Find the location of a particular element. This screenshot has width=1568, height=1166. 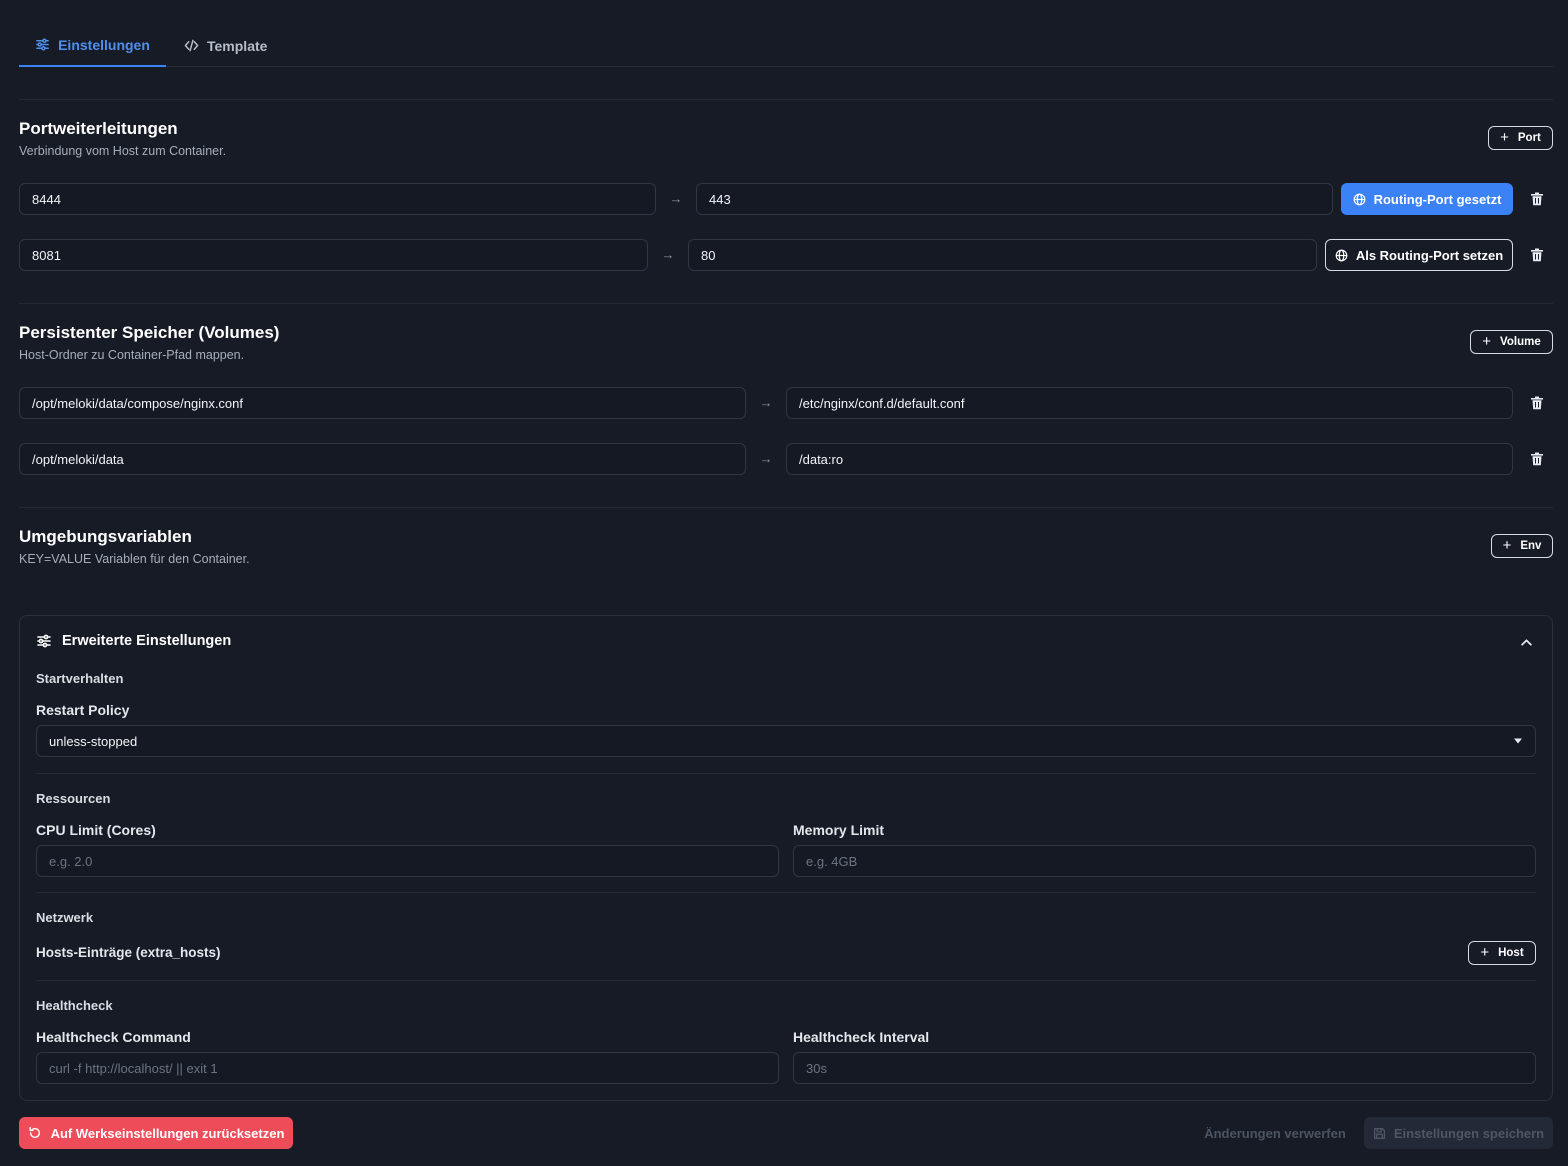

volume-host-input: /opt/meloki/data is located at coordinates (382, 459).